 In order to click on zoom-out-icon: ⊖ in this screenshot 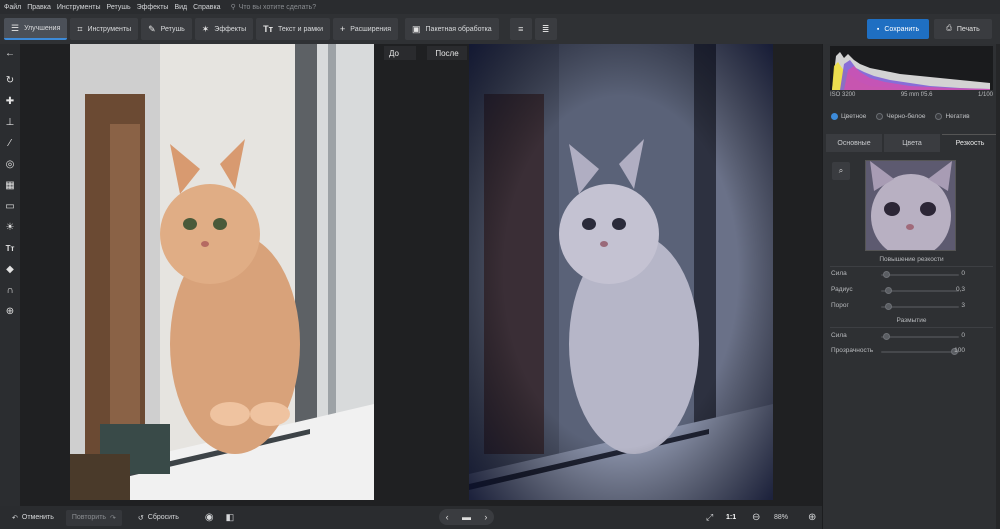, I will do `click(756, 518)`.